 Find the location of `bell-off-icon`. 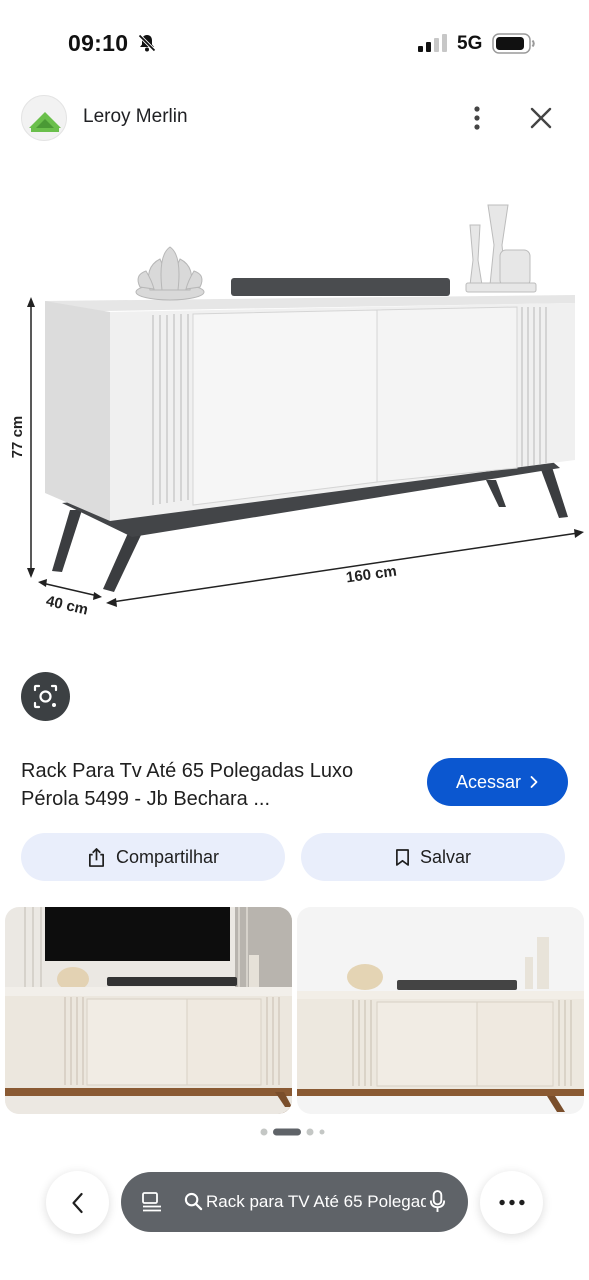

bell-off-icon is located at coordinates (147, 43).